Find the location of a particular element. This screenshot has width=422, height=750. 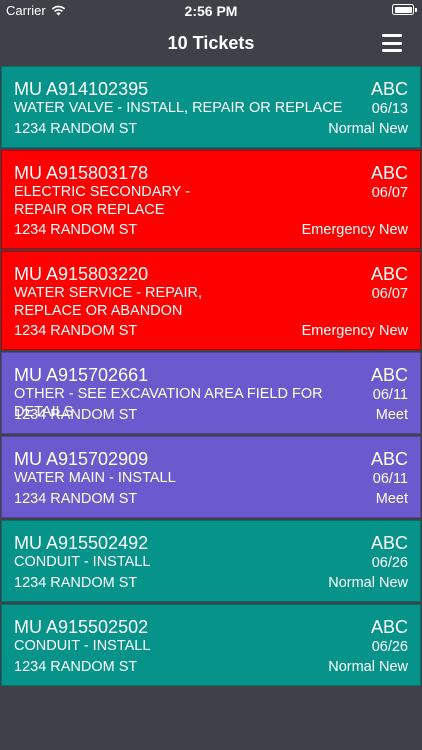

ticket-description: WATER MAIN - INSTALL is located at coordinates (95, 478).